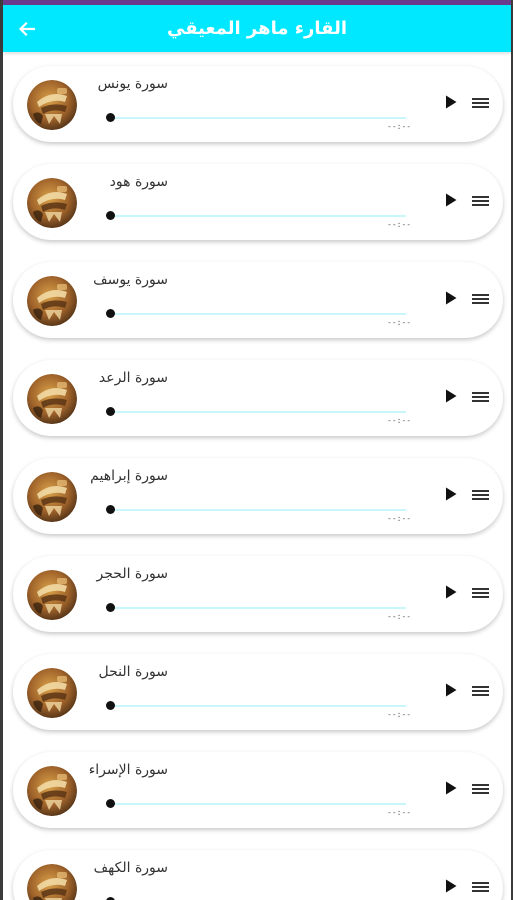 This screenshot has height=900, width=513. What do you see at coordinates (132, 84) in the screenshot?
I see `track-title: سورة يونس` at bounding box center [132, 84].